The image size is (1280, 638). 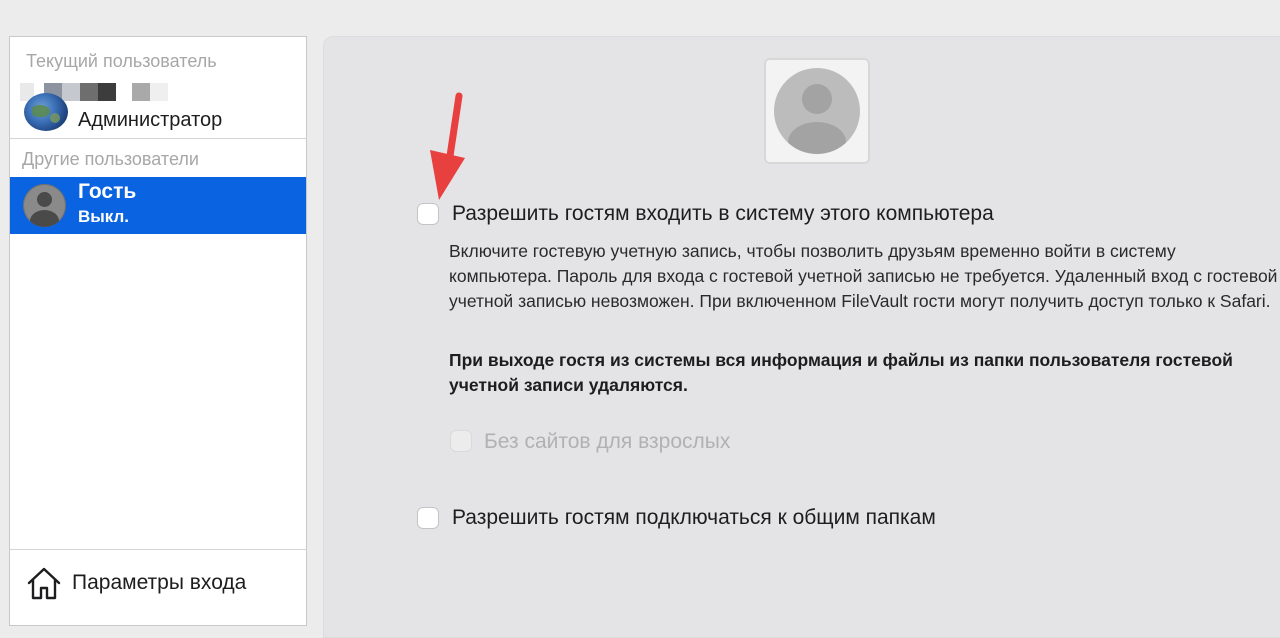 I want to click on admin-avatar, so click(x=46, y=112).